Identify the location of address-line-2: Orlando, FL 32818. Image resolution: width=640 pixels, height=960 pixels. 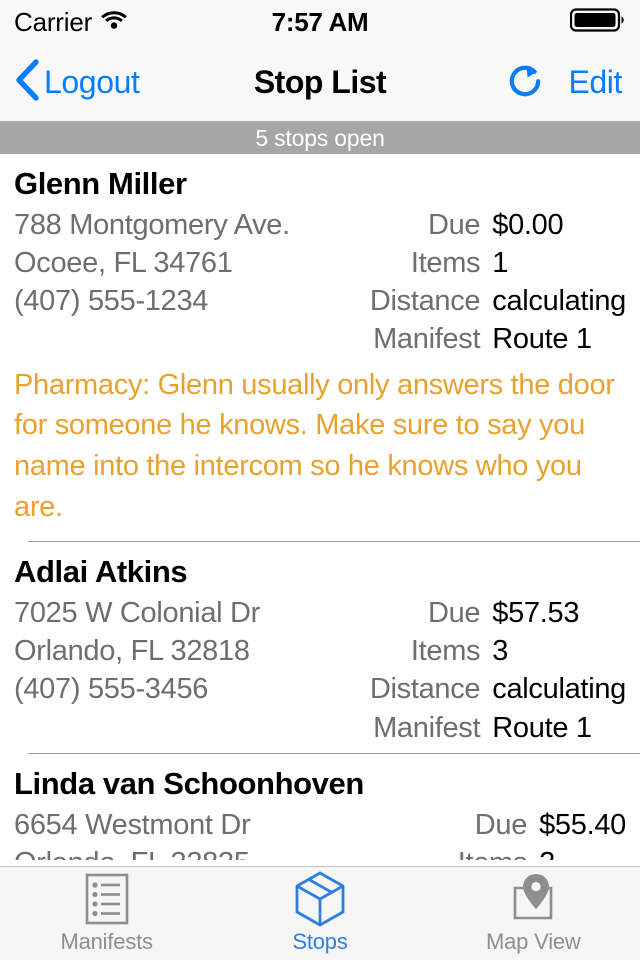
(132, 651).